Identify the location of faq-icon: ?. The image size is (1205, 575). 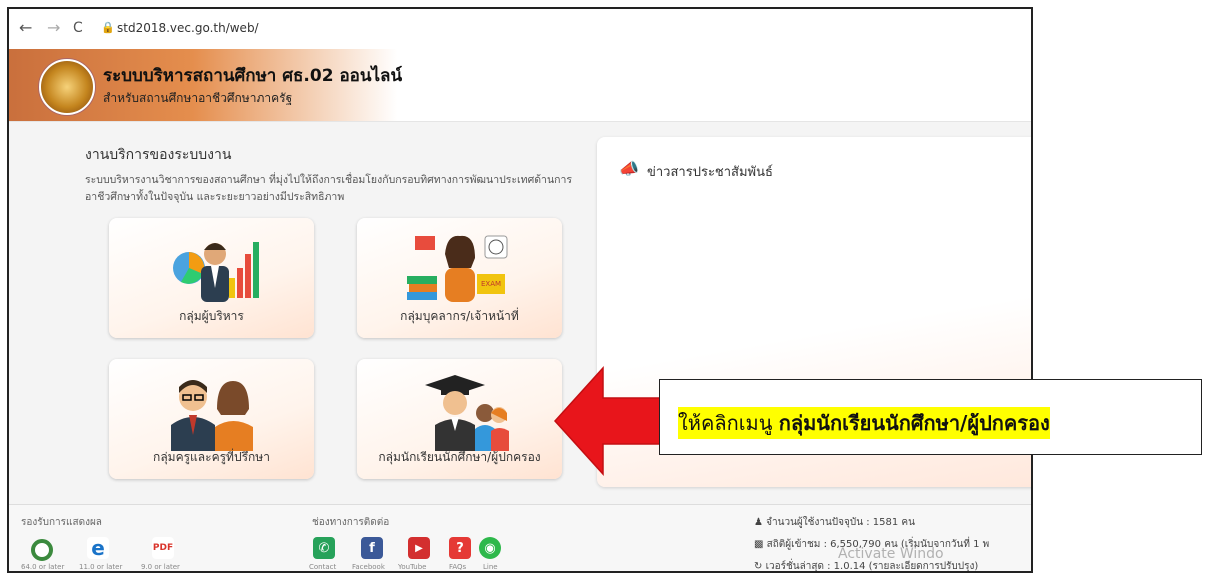
(460, 548).